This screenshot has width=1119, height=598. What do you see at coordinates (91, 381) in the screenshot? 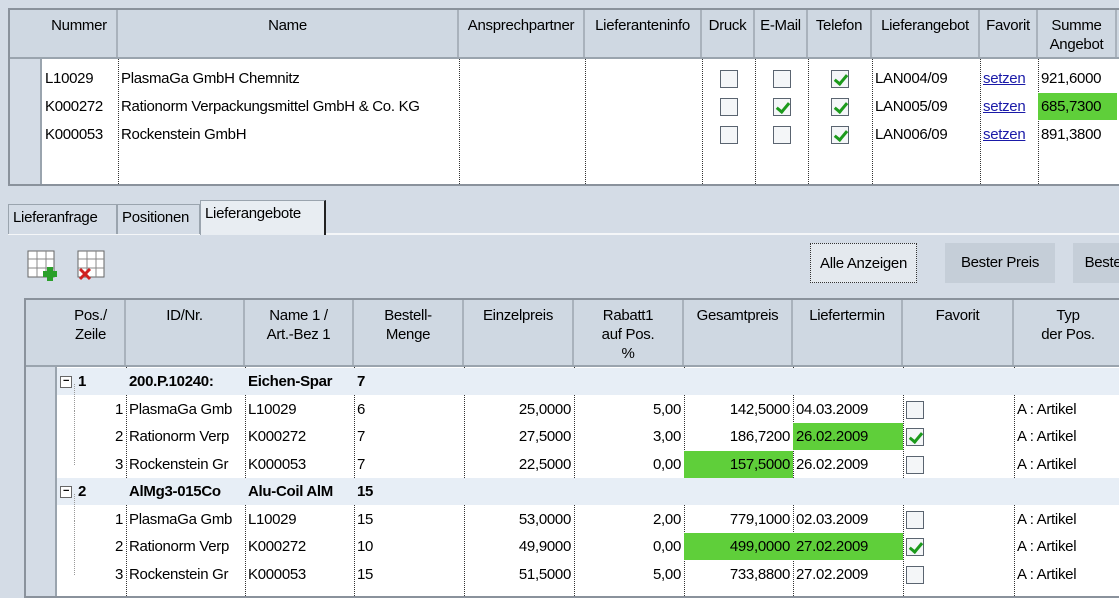
I see `group-position: −1` at bounding box center [91, 381].